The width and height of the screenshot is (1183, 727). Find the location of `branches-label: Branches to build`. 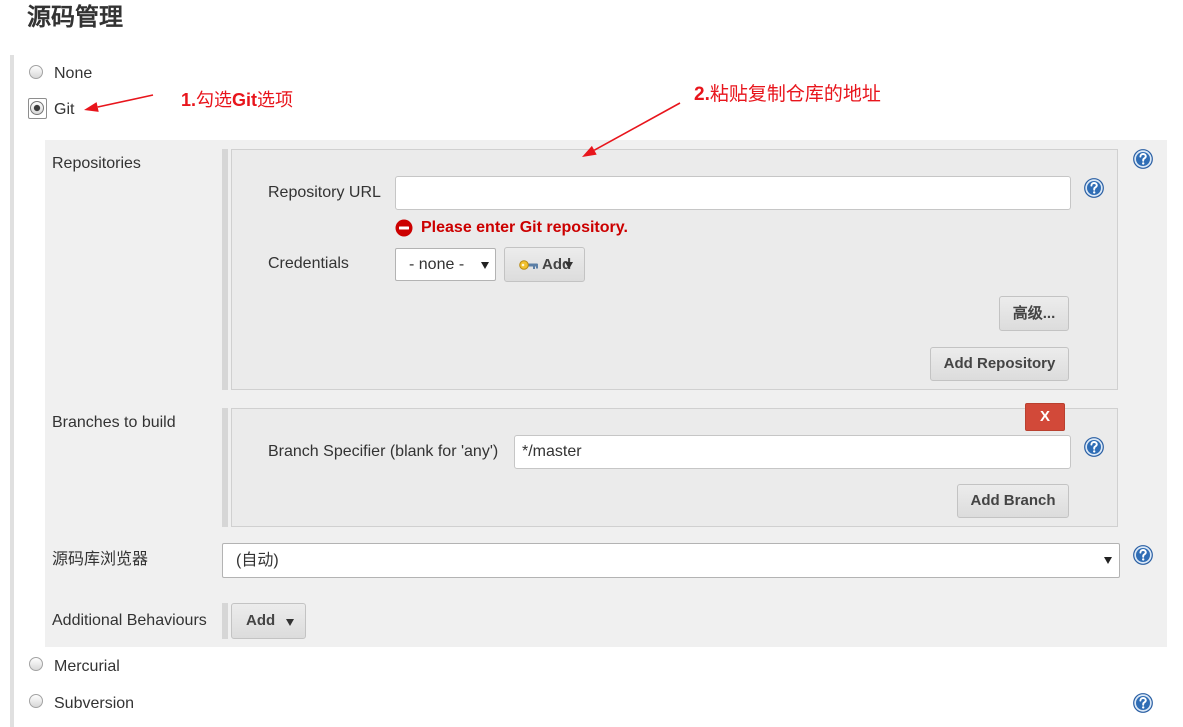

branches-label: Branches to build is located at coordinates (114, 422).